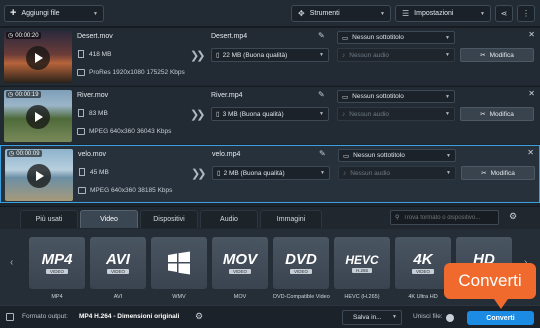  Describe the element at coordinates (57, 259) in the screenshot. I see `format-tile-text: MP4` at that location.